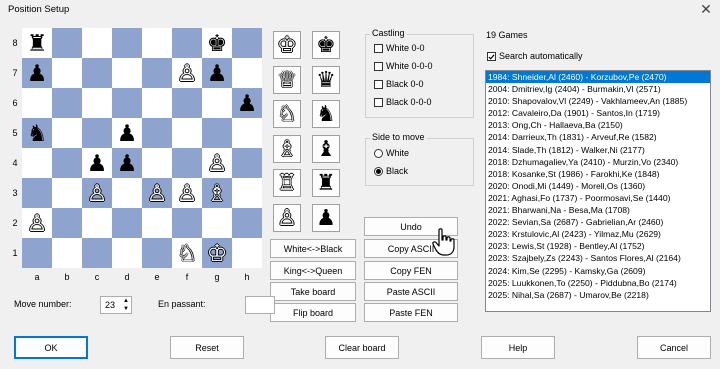 The height and width of the screenshot is (369, 720). Describe the element at coordinates (127, 193) in the screenshot. I see `square-d3` at that location.